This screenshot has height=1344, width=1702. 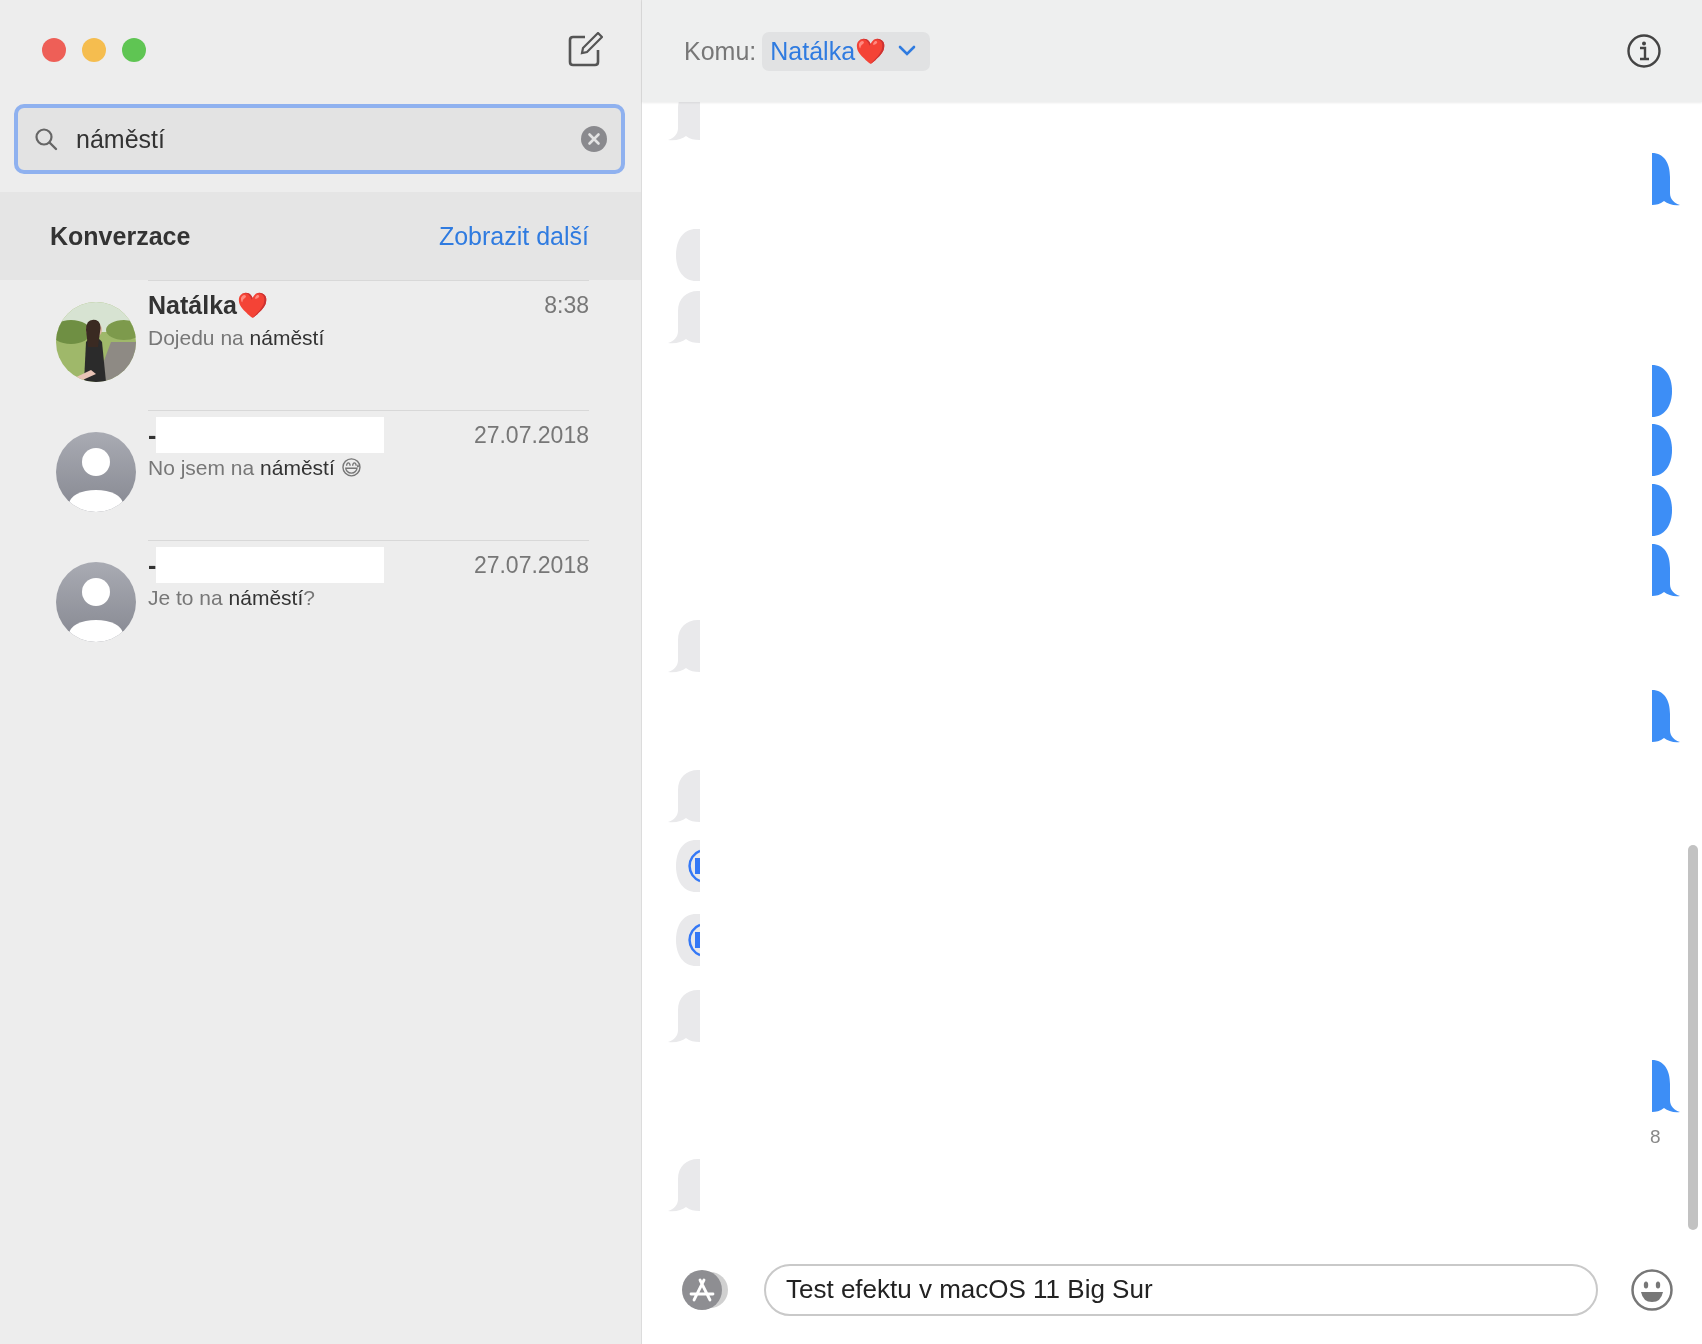 I want to click on clear-icon, so click(x=594, y=139).